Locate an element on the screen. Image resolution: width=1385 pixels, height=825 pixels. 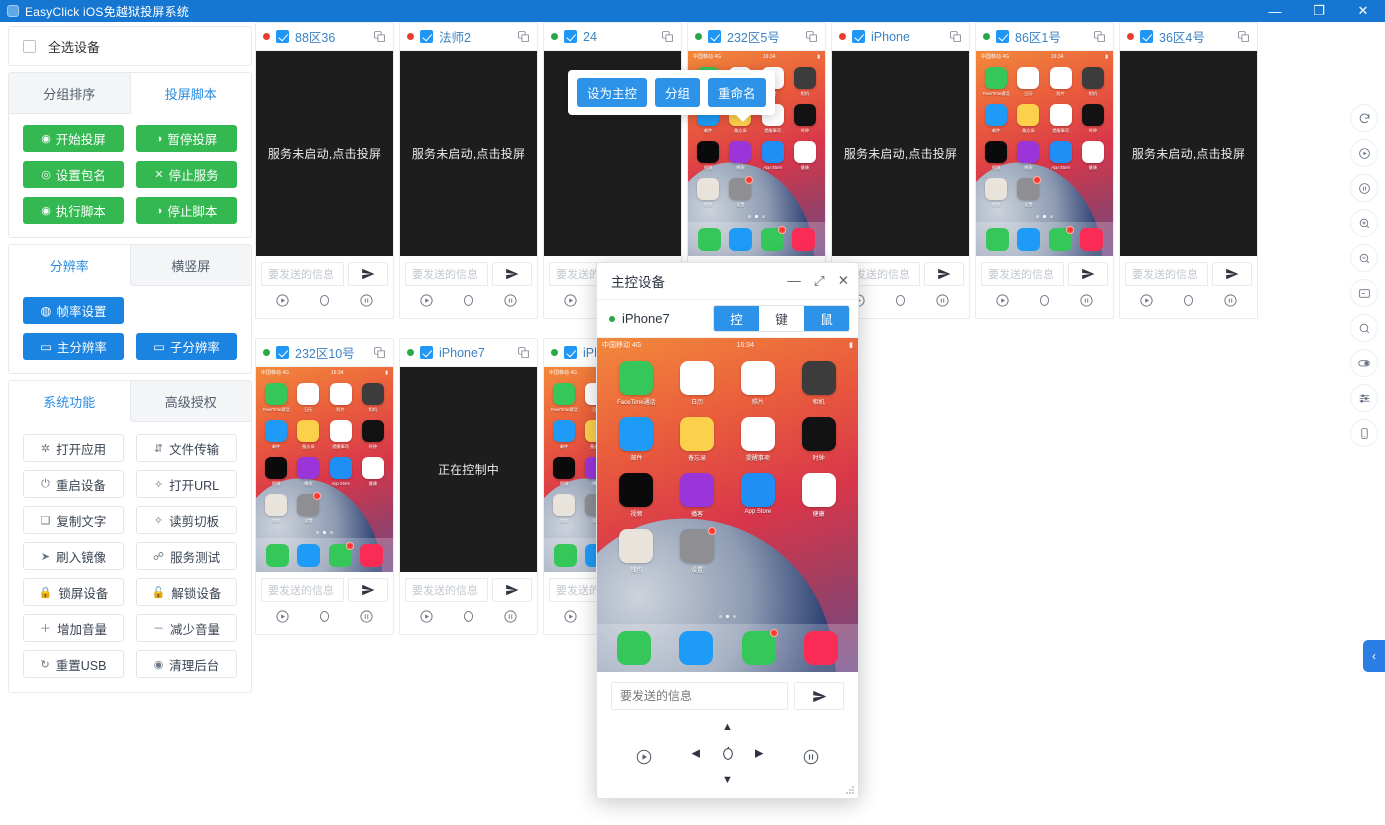
mode-mouse-button: 鼠 is located at coordinates (826, 318).